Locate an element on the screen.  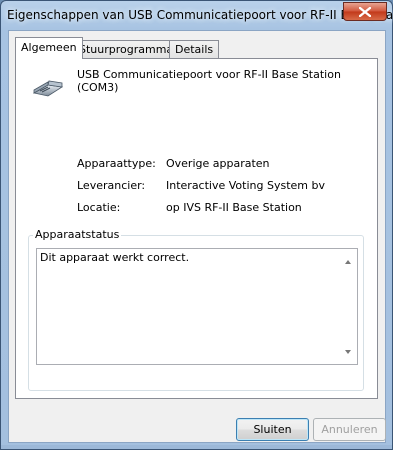
manufacturer-label: Leverancier: is located at coordinates (111, 185).